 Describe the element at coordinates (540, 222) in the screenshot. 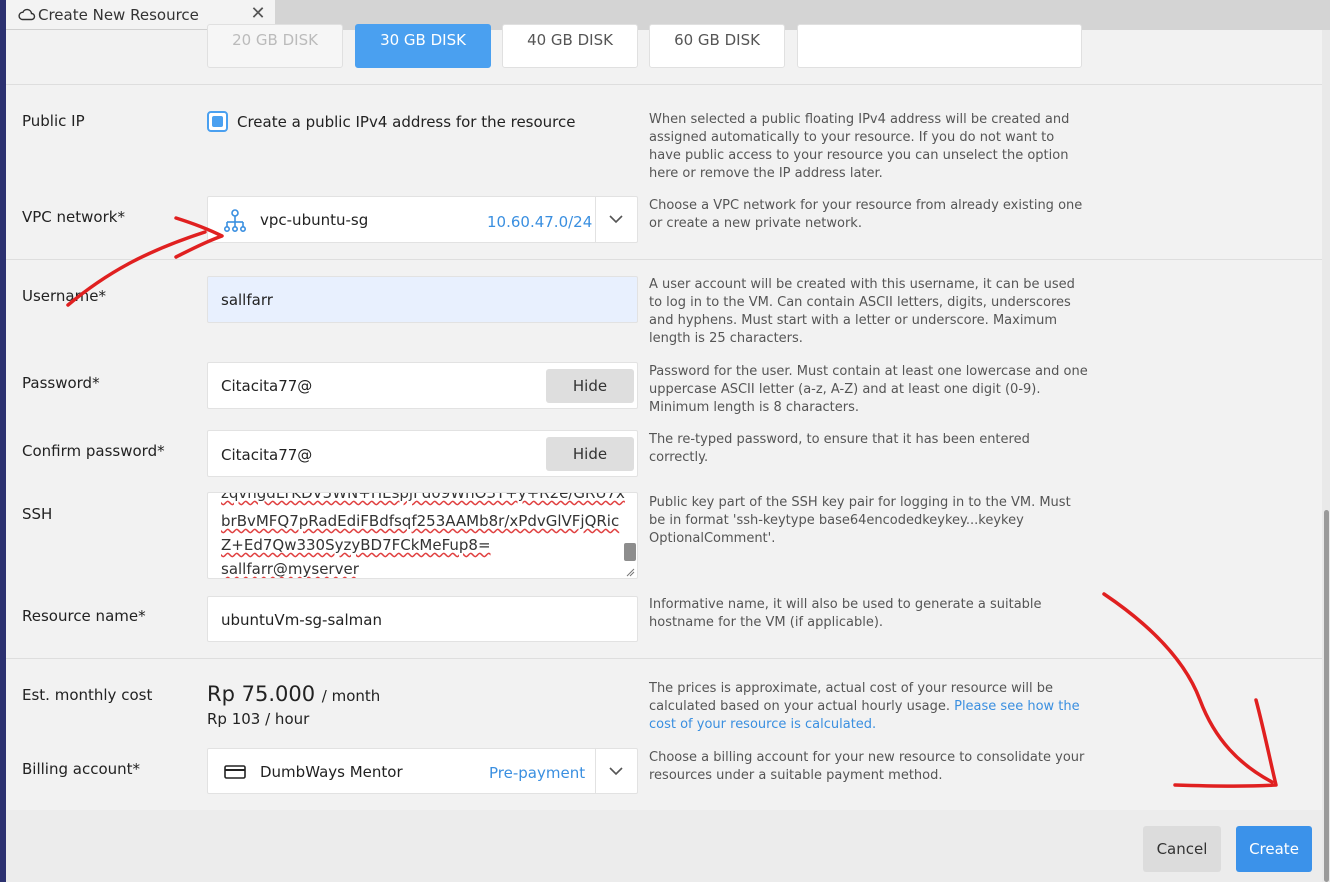

I see `vpc-cidr: 10.60.47.0/24` at that location.